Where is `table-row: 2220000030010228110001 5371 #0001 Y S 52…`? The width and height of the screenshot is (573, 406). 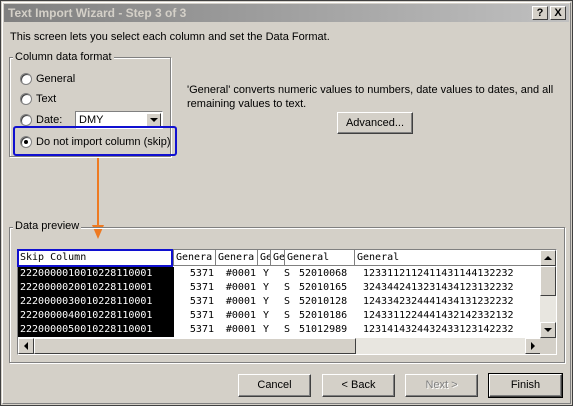
table-row: 2220000030010228110001 5371 #0001 Y S 52… is located at coordinates (279, 302).